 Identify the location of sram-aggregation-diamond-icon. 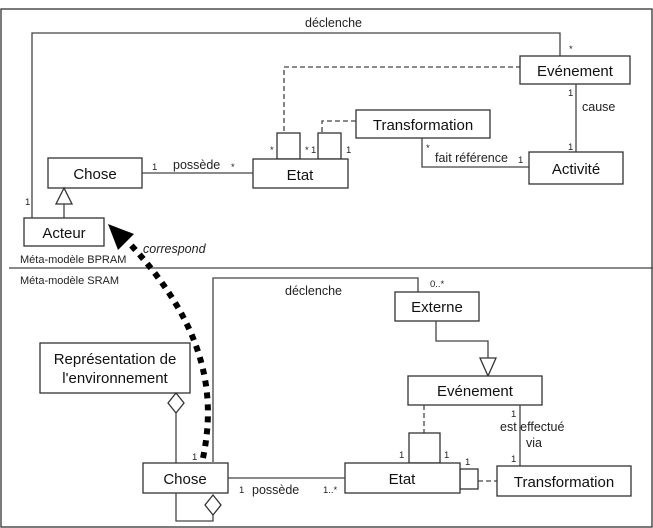
(176, 403).